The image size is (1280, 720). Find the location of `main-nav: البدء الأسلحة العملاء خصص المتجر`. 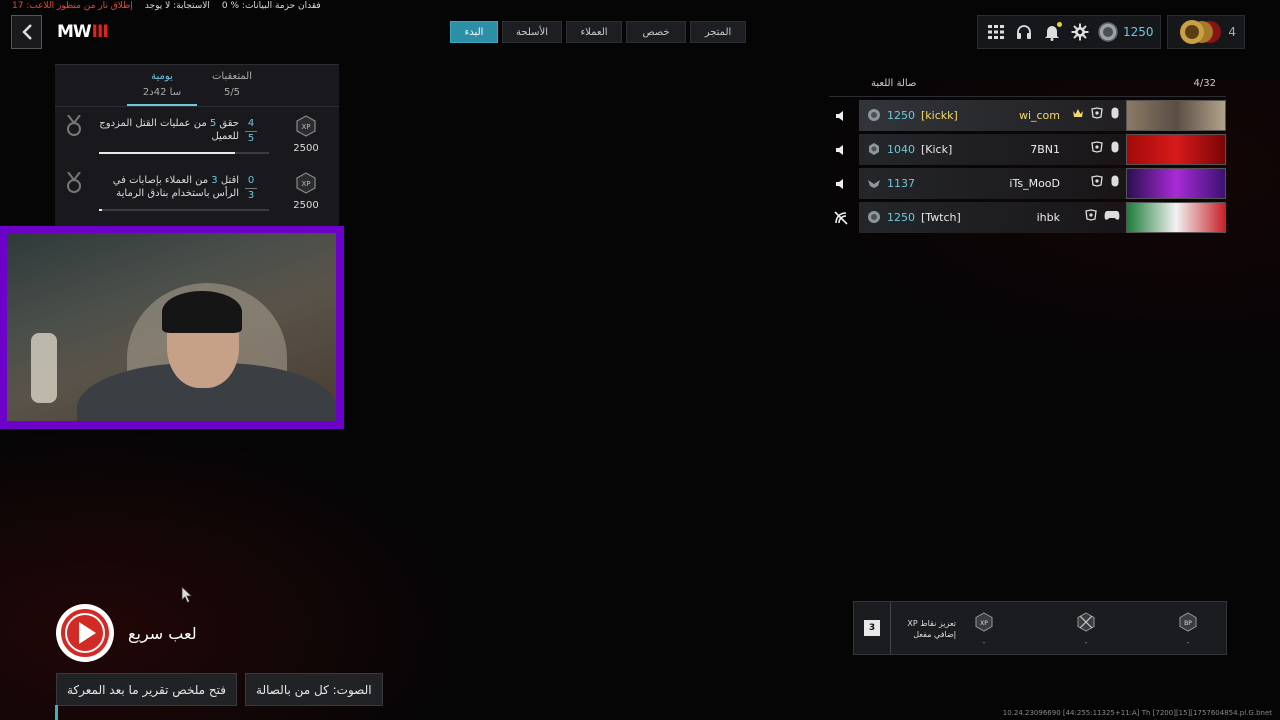

main-nav: البدء الأسلحة العملاء خصص المتجر is located at coordinates (598, 32).